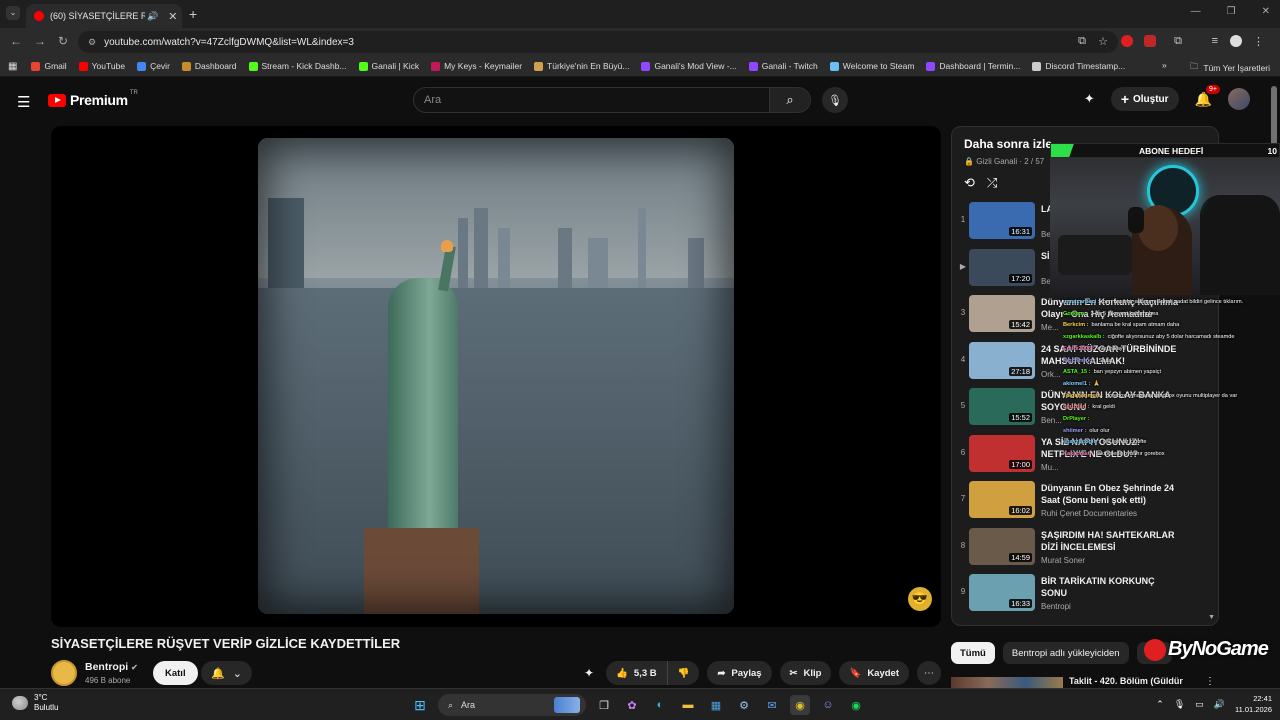 The image size is (1280, 720). What do you see at coordinates (783, 66) in the screenshot?
I see `bookmark-item: Ganali - Twitch` at bounding box center [783, 66].